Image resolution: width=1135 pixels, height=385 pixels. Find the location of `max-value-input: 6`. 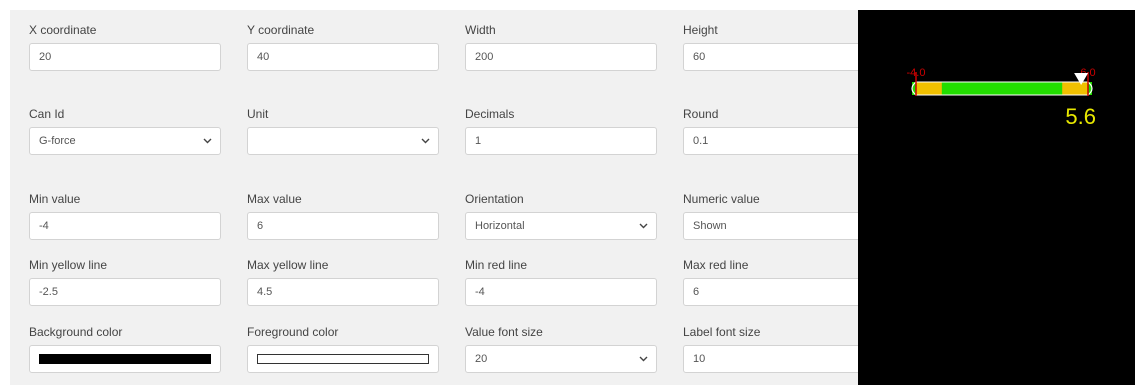

max-value-input: 6 is located at coordinates (343, 226).